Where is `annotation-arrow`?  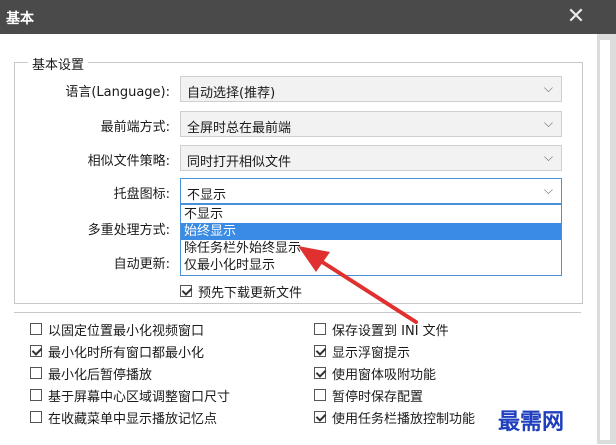 annotation-arrow is located at coordinates (358, 285).